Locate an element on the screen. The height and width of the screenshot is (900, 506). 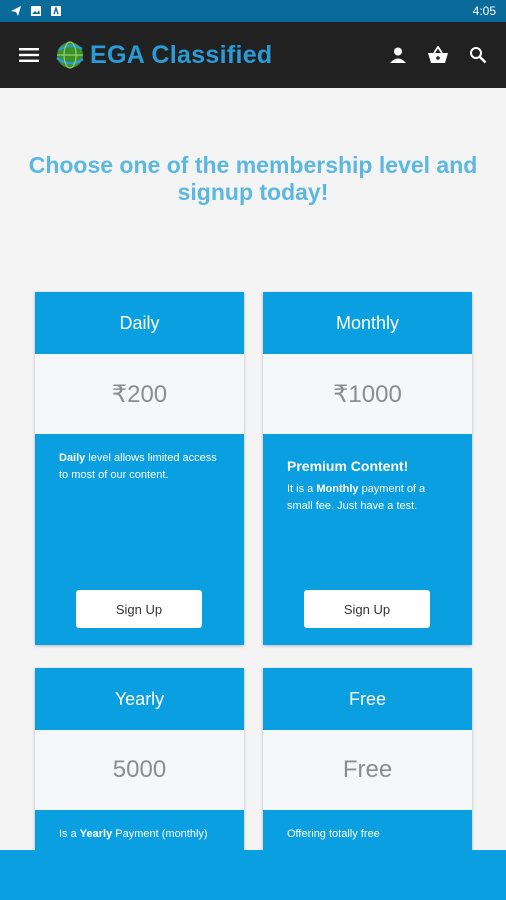
account-button is located at coordinates (398, 55).